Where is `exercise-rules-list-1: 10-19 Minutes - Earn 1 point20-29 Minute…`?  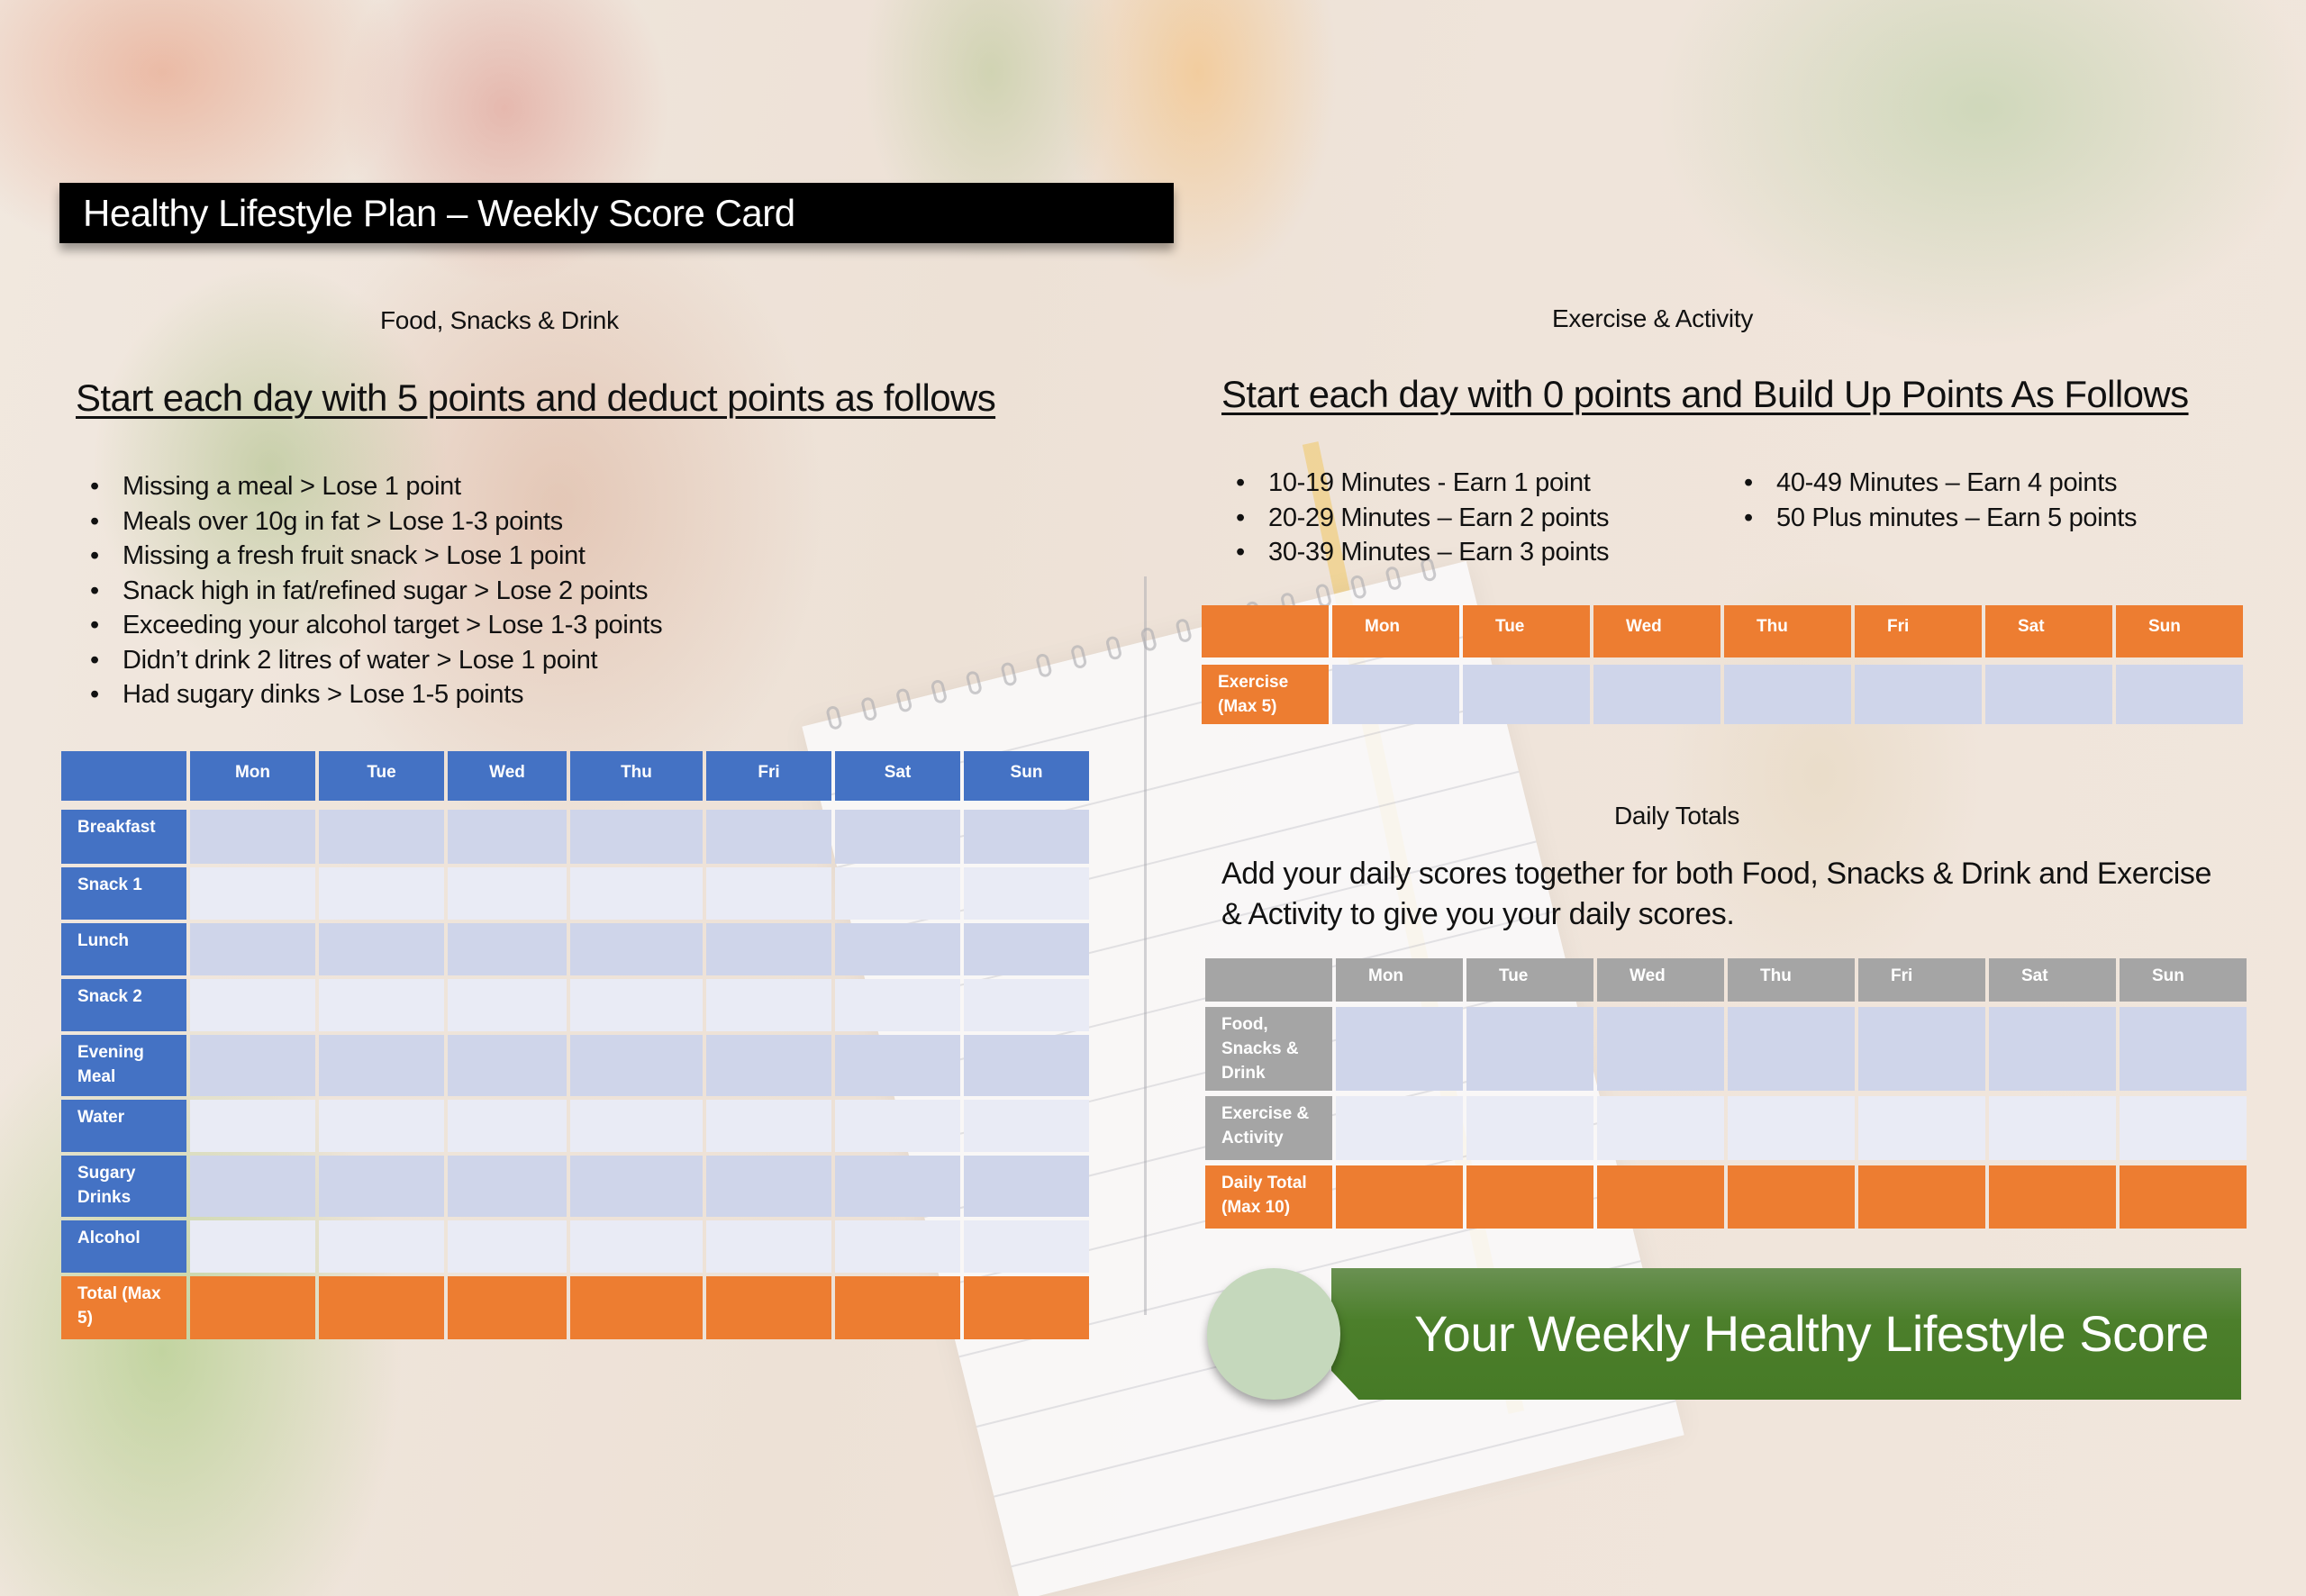
exercise-rules-list-1: 10-19 Minutes - Earn 1 point20-29 Minute… is located at coordinates (1423, 518).